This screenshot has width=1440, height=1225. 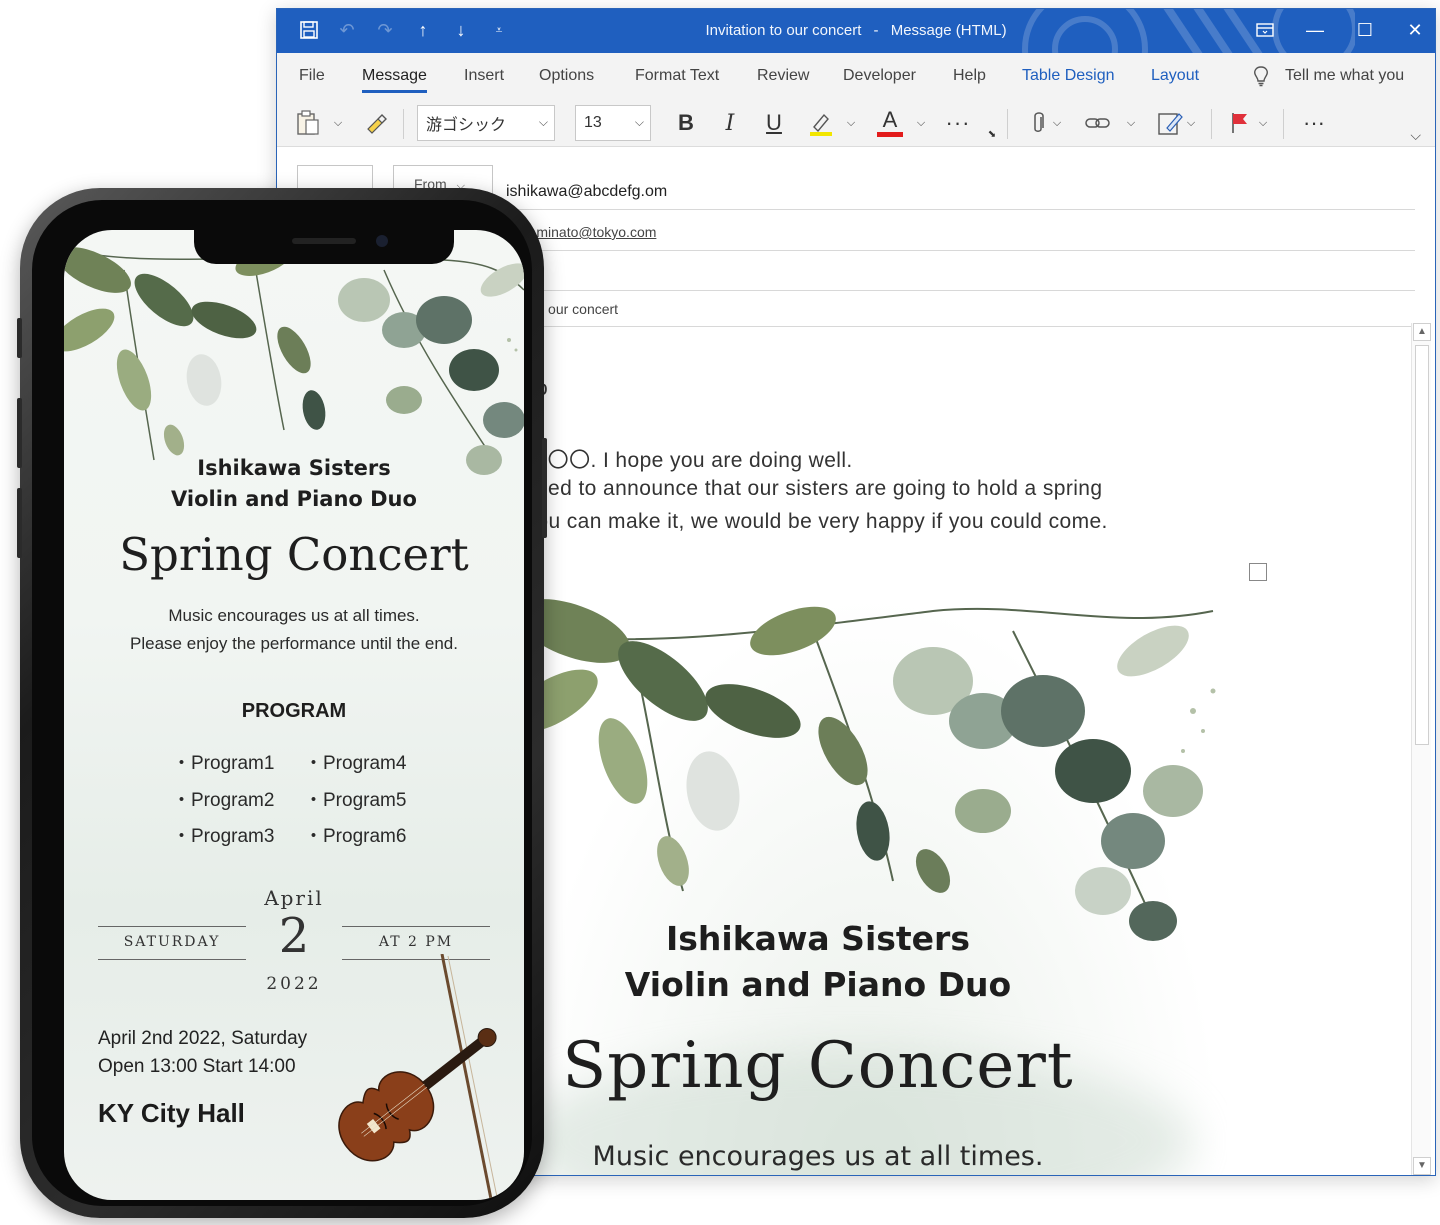 I want to click on event-venue: KY City Hall, so click(x=171, y=1113).